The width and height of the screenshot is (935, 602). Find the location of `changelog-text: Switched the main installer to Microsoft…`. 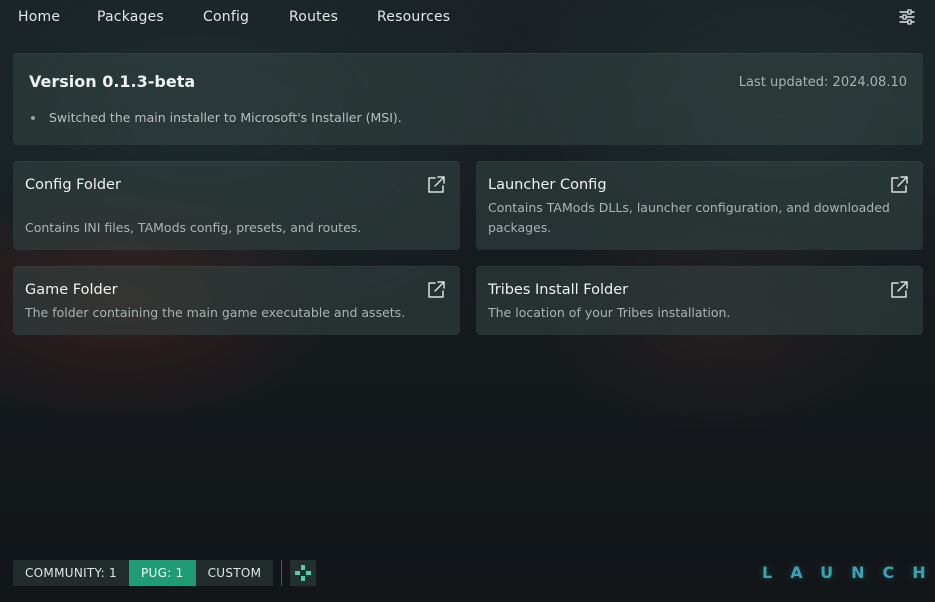

changelog-text: Switched the main installer to Microsoft… is located at coordinates (225, 117).